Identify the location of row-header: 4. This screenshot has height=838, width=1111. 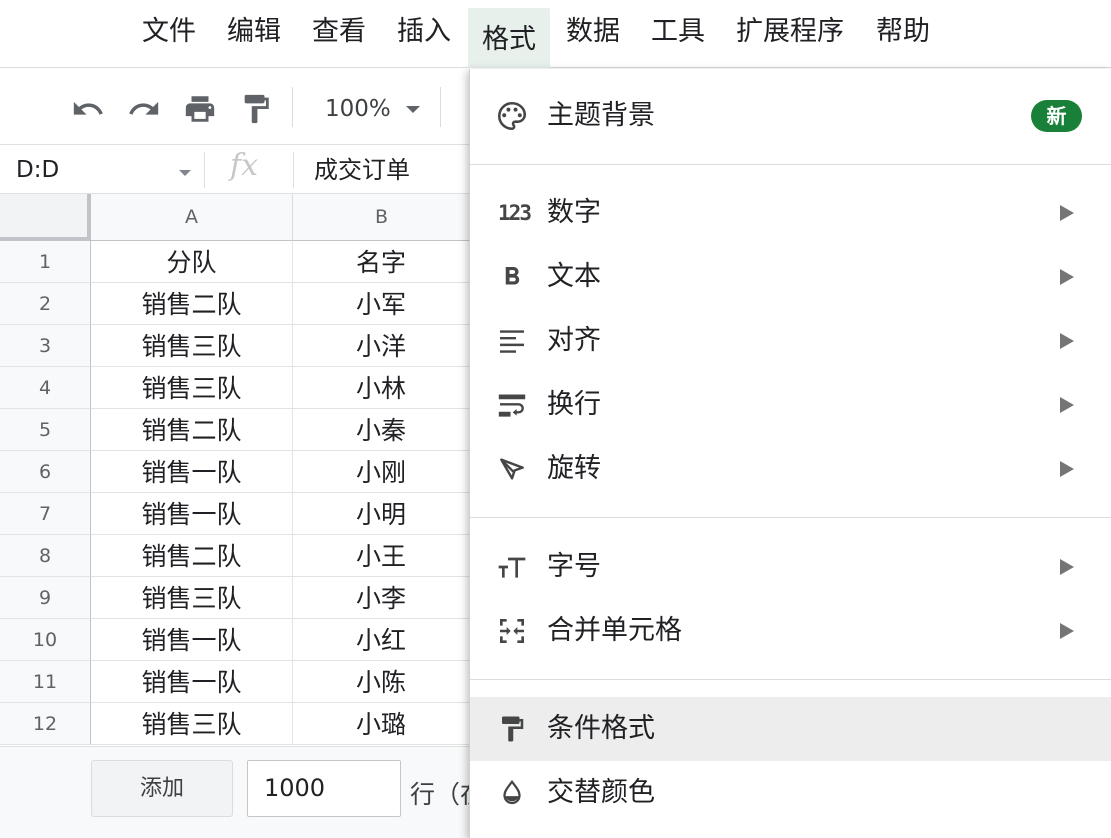
(45, 388).